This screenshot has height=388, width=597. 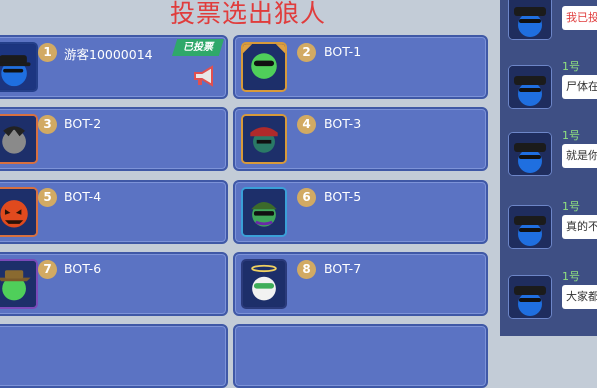 I want to click on player-card-5: 5 BOT-4, so click(x=114, y=212).